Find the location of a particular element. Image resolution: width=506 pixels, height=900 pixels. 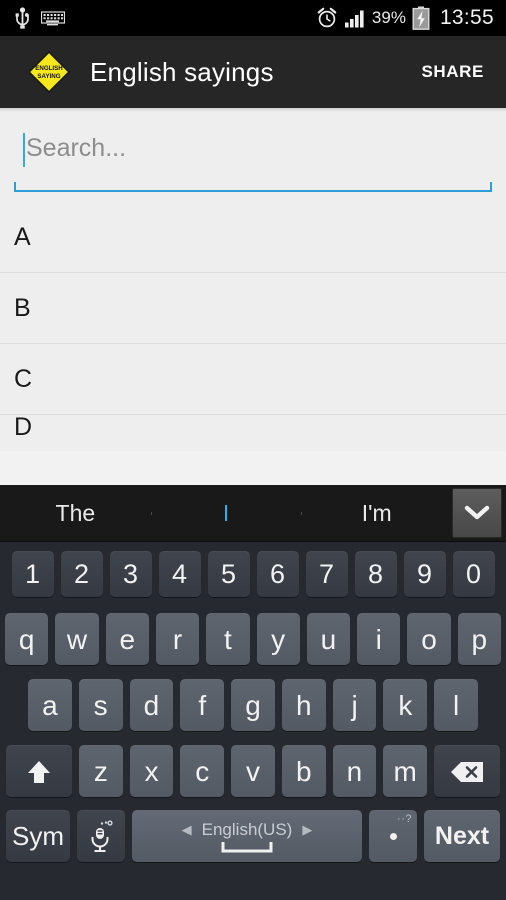

key-m: m is located at coordinates (405, 771).